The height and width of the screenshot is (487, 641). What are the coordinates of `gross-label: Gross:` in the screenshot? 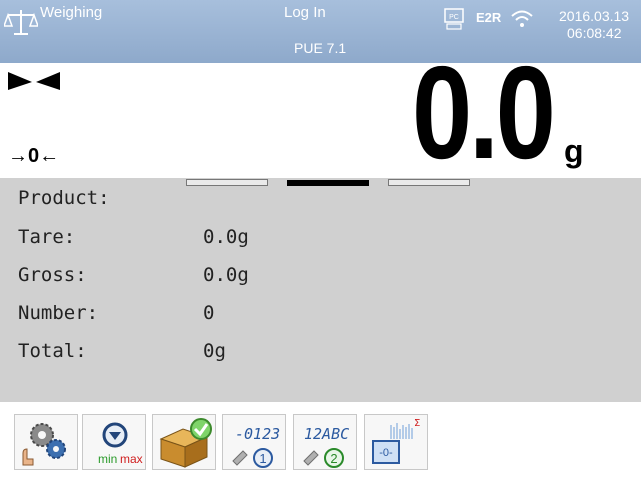 It's located at (52, 275).